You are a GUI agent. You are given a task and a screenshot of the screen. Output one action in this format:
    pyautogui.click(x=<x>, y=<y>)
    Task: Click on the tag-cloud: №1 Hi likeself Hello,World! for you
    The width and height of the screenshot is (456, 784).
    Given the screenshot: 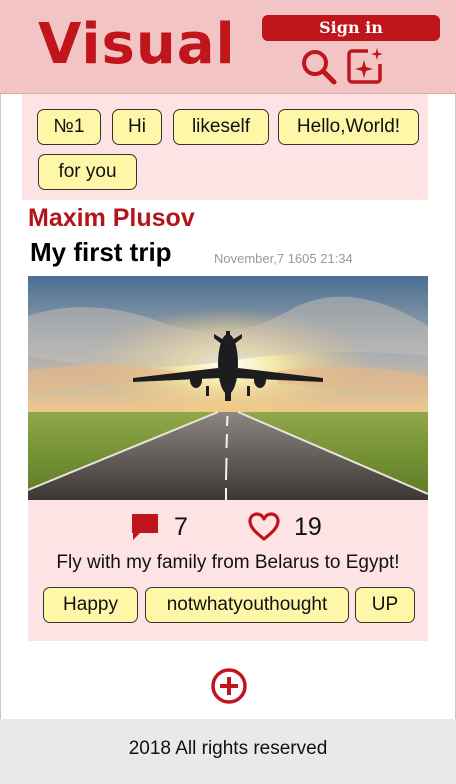 What is the action you would take?
    pyautogui.click(x=225, y=147)
    